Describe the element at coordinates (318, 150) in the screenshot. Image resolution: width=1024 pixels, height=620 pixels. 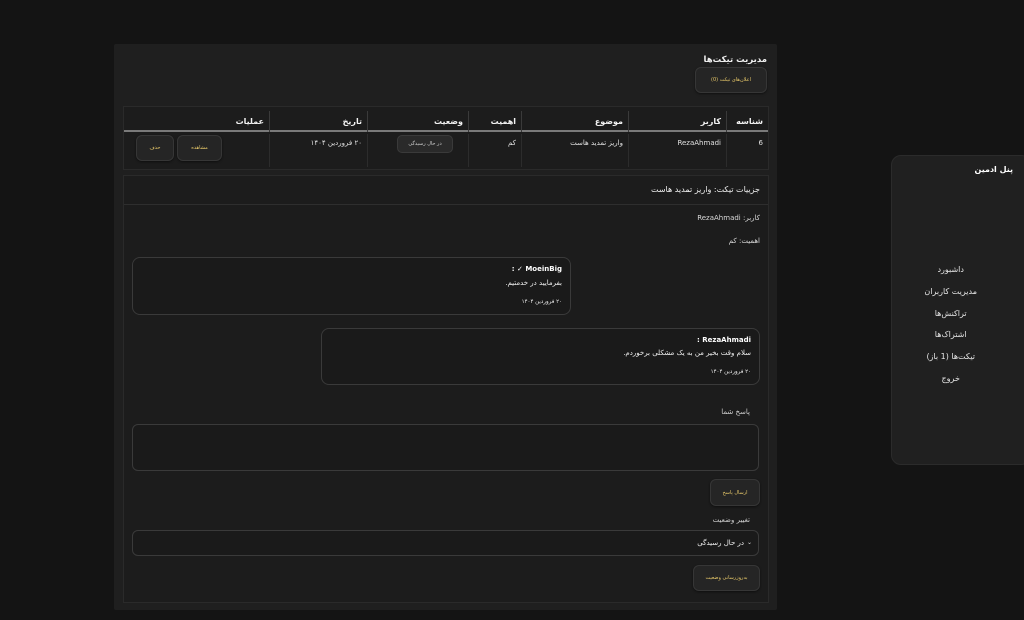
I see `cell-date: ۲۰ فروردین ۱۴۰۴` at that location.